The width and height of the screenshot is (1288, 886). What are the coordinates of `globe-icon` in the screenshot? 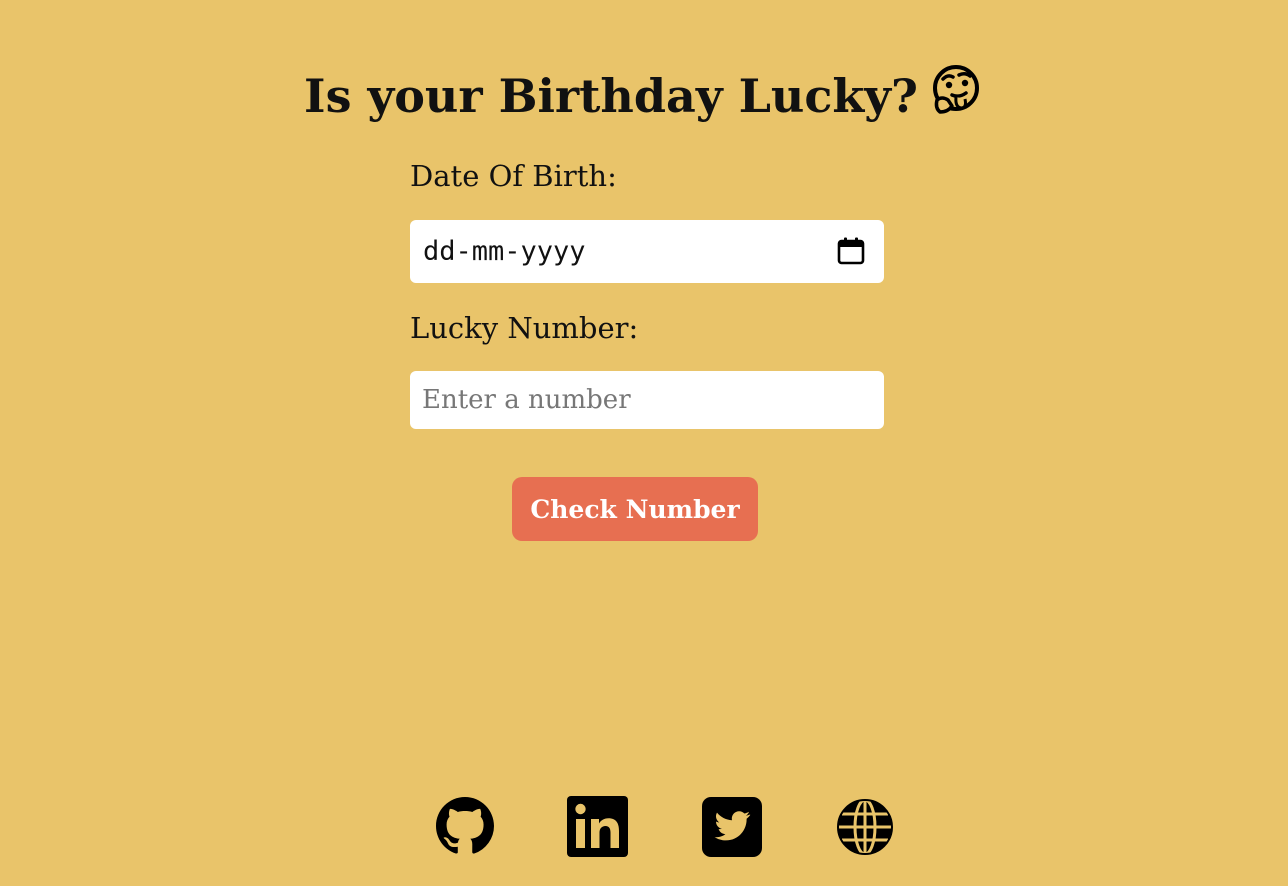 It's located at (865, 827).